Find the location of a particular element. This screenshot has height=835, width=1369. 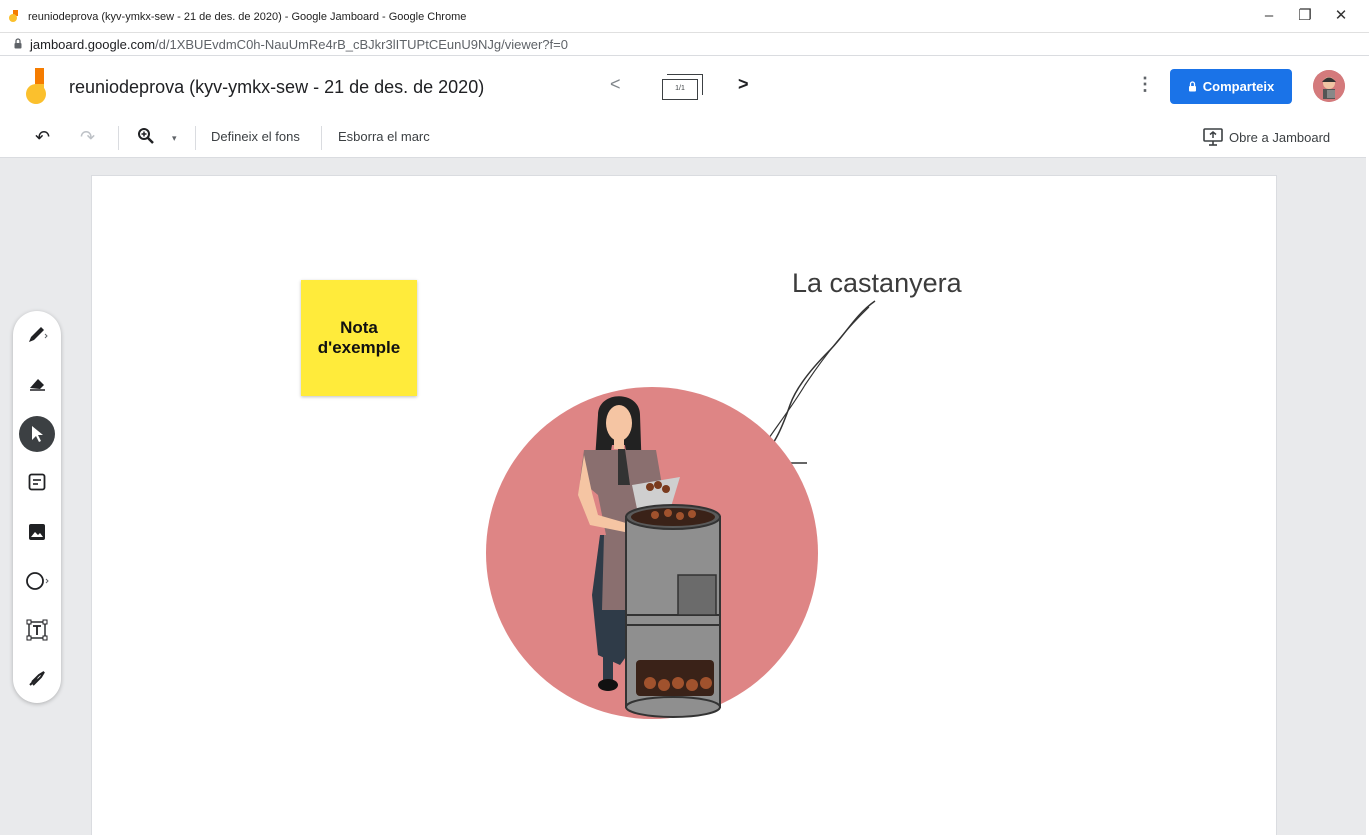

eraser-tool is located at coordinates (37, 383).